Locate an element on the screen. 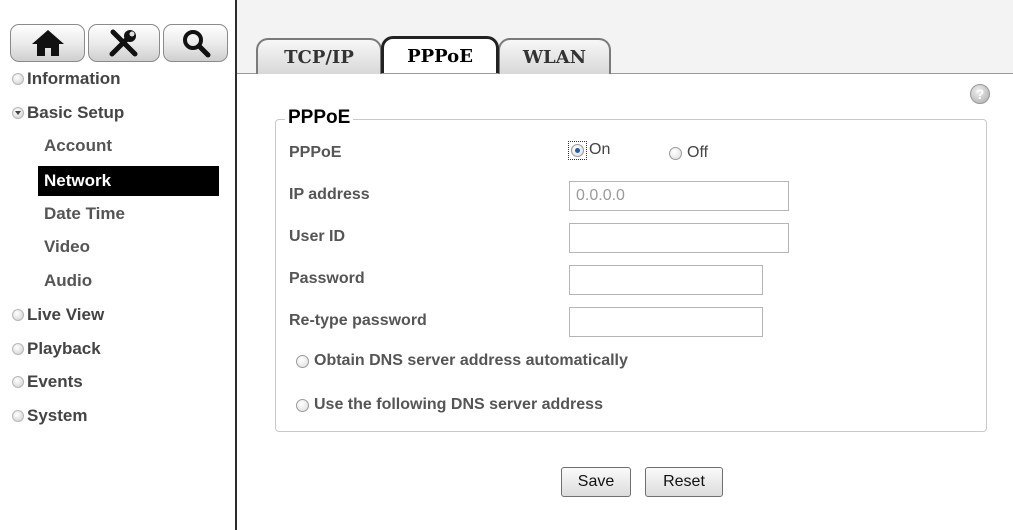  settings-button is located at coordinates (124, 43).